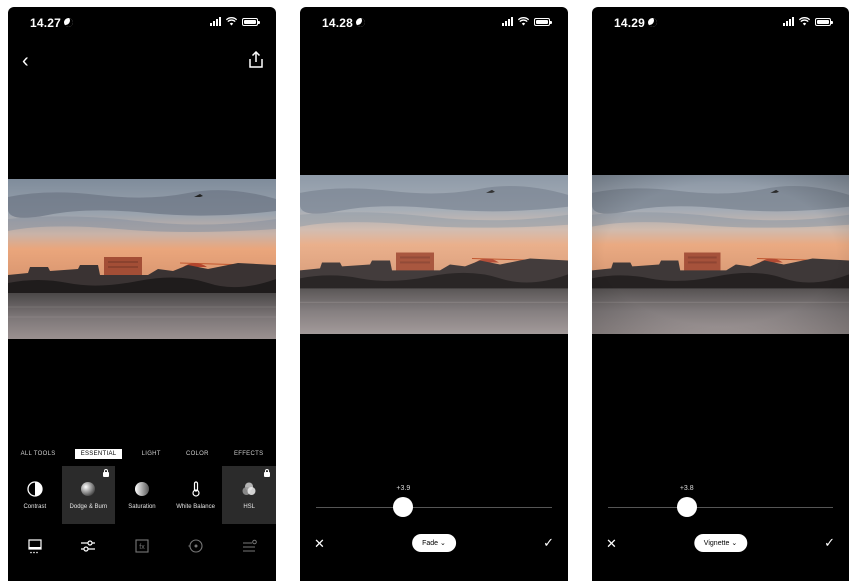 The image size is (849, 581). Describe the element at coordinates (434, 21) in the screenshot. I see `status-bar: 14.28` at that location.